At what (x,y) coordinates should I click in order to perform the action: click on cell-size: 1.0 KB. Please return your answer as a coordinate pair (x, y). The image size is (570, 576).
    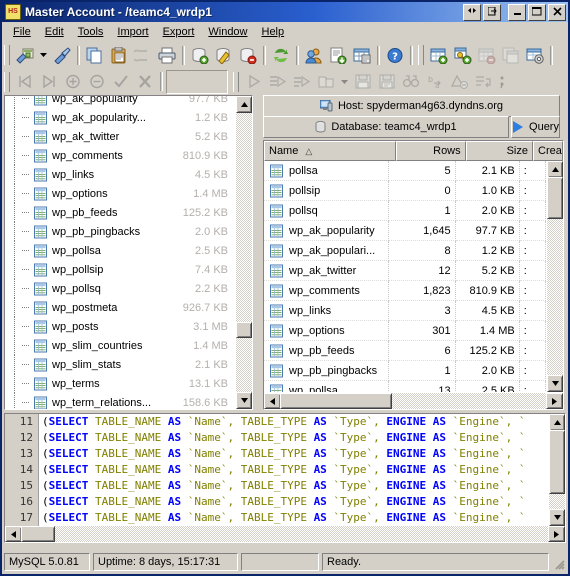
    Looking at the image, I should click on (487, 191).